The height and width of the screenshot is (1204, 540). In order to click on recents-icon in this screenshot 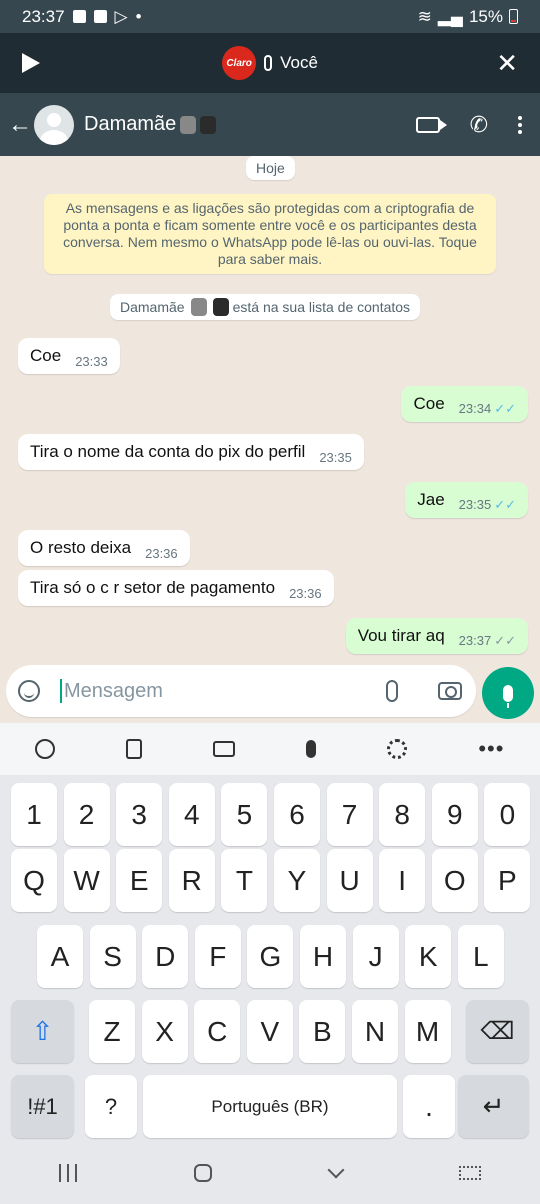, I will do `click(67, 1173)`.